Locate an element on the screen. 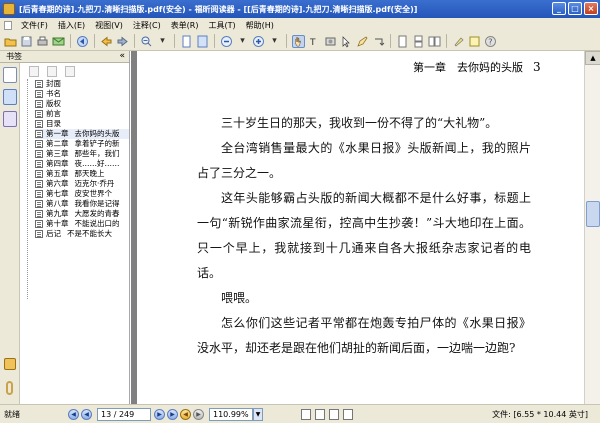 This screenshot has width=600, height=423. bookmark-label: 前言 is located at coordinates (53, 113).